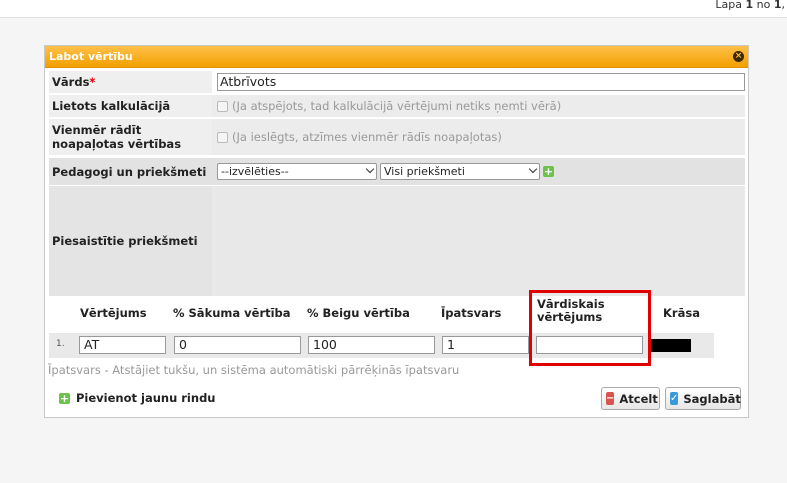  What do you see at coordinates (777, 5) in the screenshot?
I see `pager-total: 1` at bounding box center [777, 5].